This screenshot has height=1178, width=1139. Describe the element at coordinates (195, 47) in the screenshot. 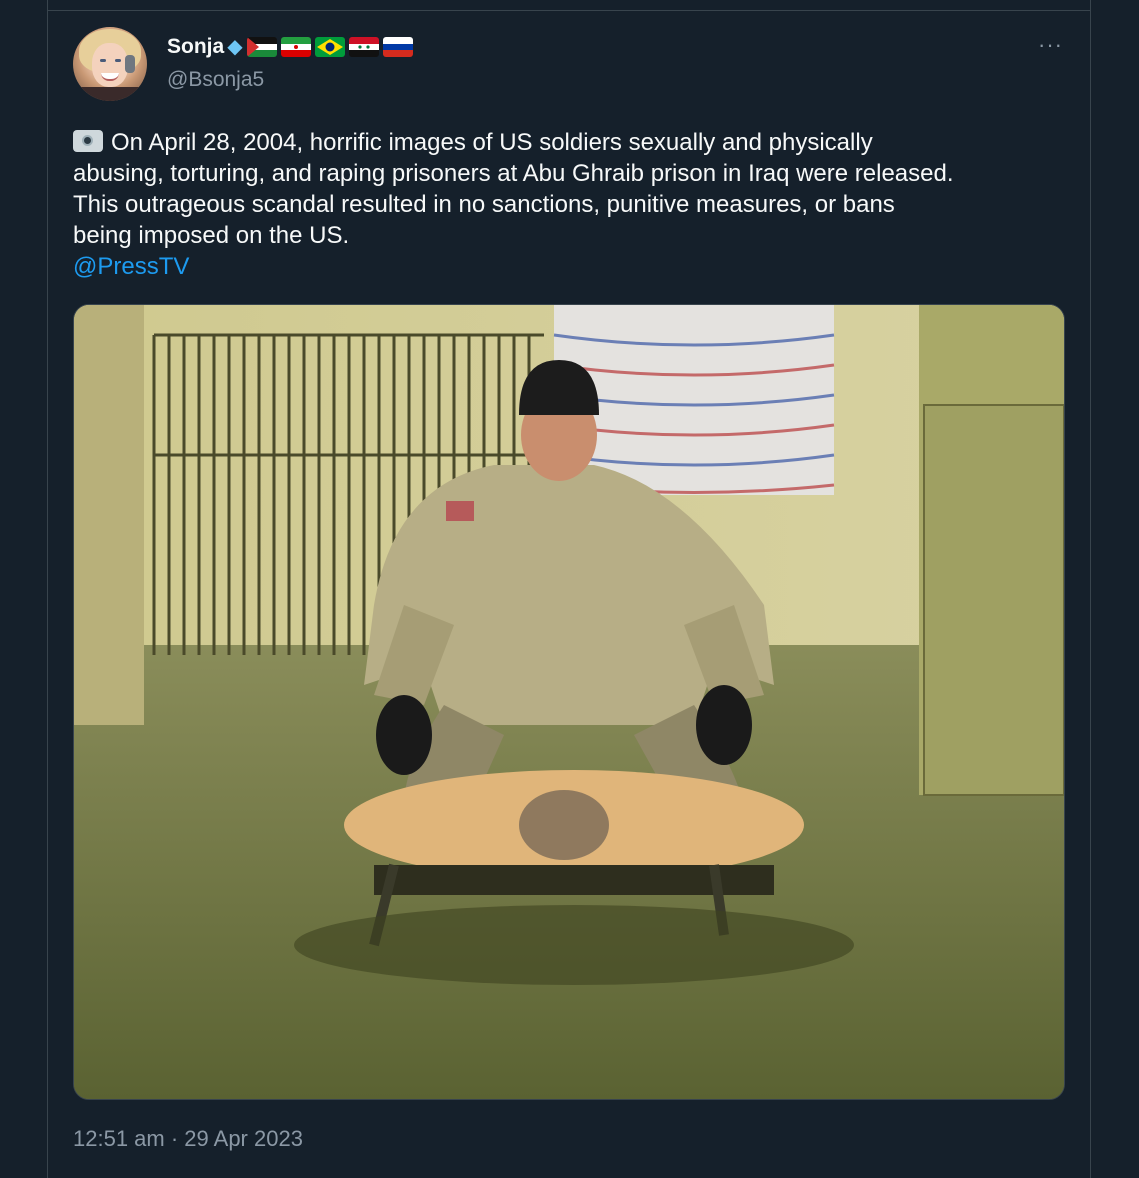

I see `author-name: Sonja` at that location.